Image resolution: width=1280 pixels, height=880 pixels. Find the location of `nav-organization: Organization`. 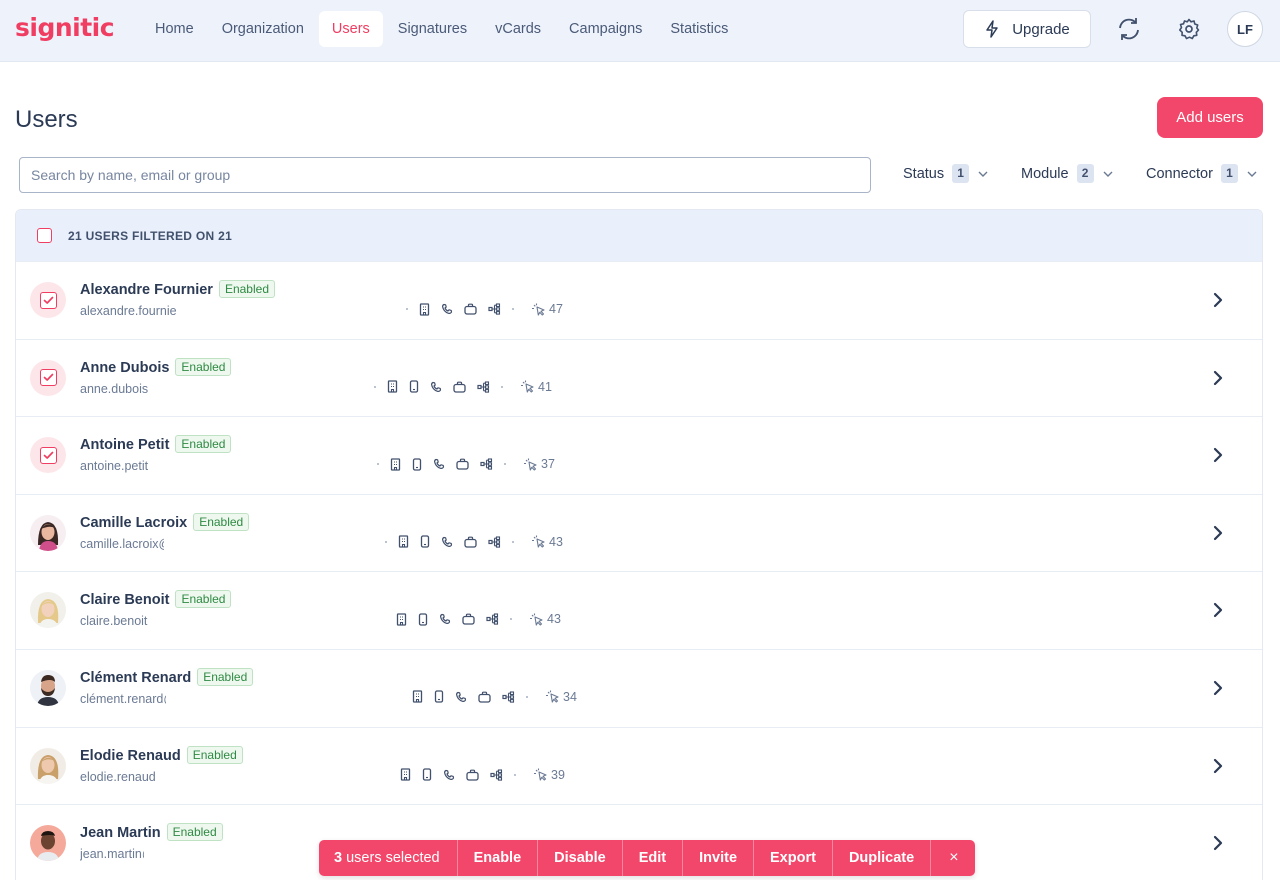

nav-organization: Organization is located at coordinates (263, 29).